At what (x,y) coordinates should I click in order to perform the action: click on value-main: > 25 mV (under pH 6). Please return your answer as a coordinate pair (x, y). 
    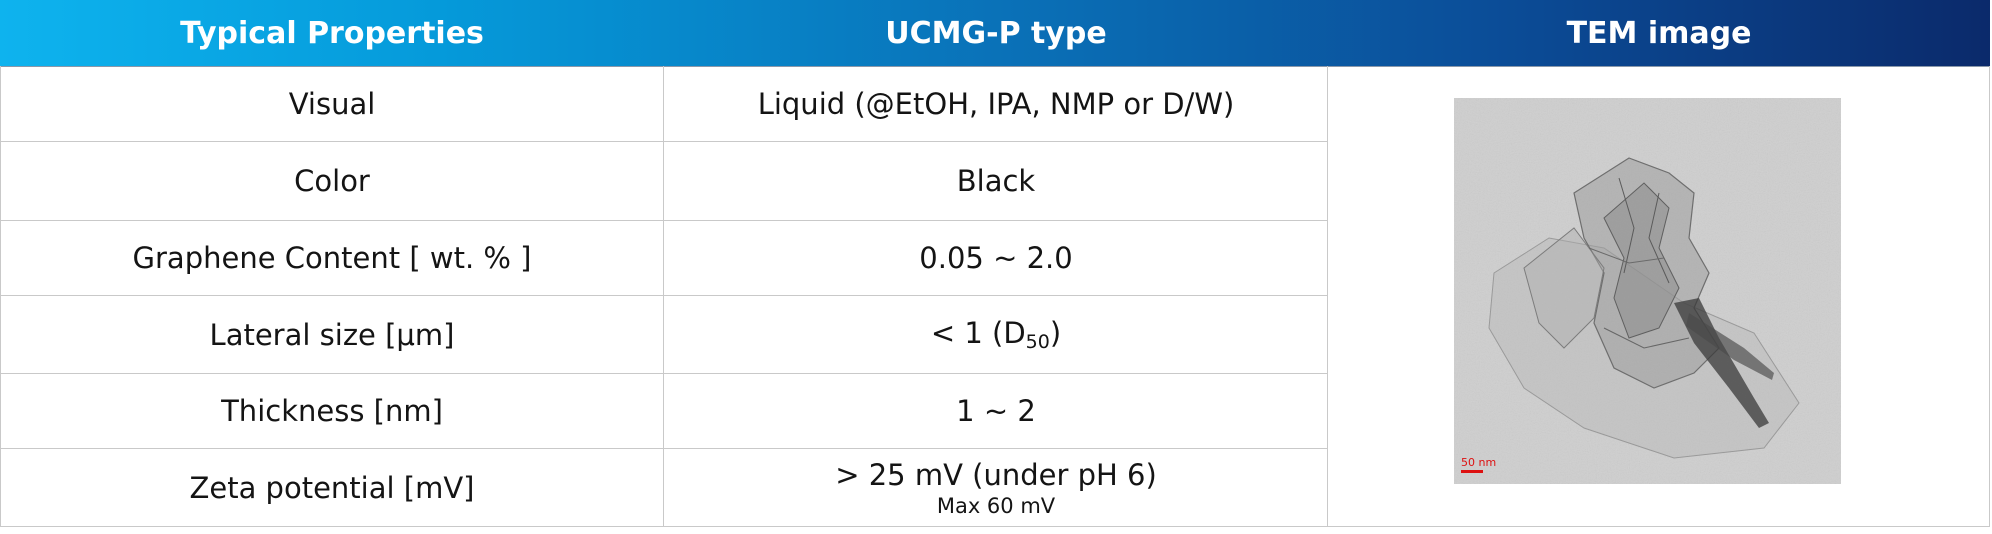
    Looking at the image, I should click on (996, 474).